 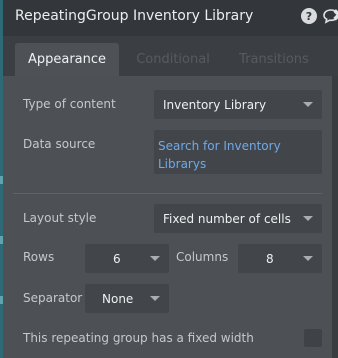 What do you see at coordinates (335, 16) in the screenshot?
I see `close-icon: ✖` at bounding box center [335, 16].